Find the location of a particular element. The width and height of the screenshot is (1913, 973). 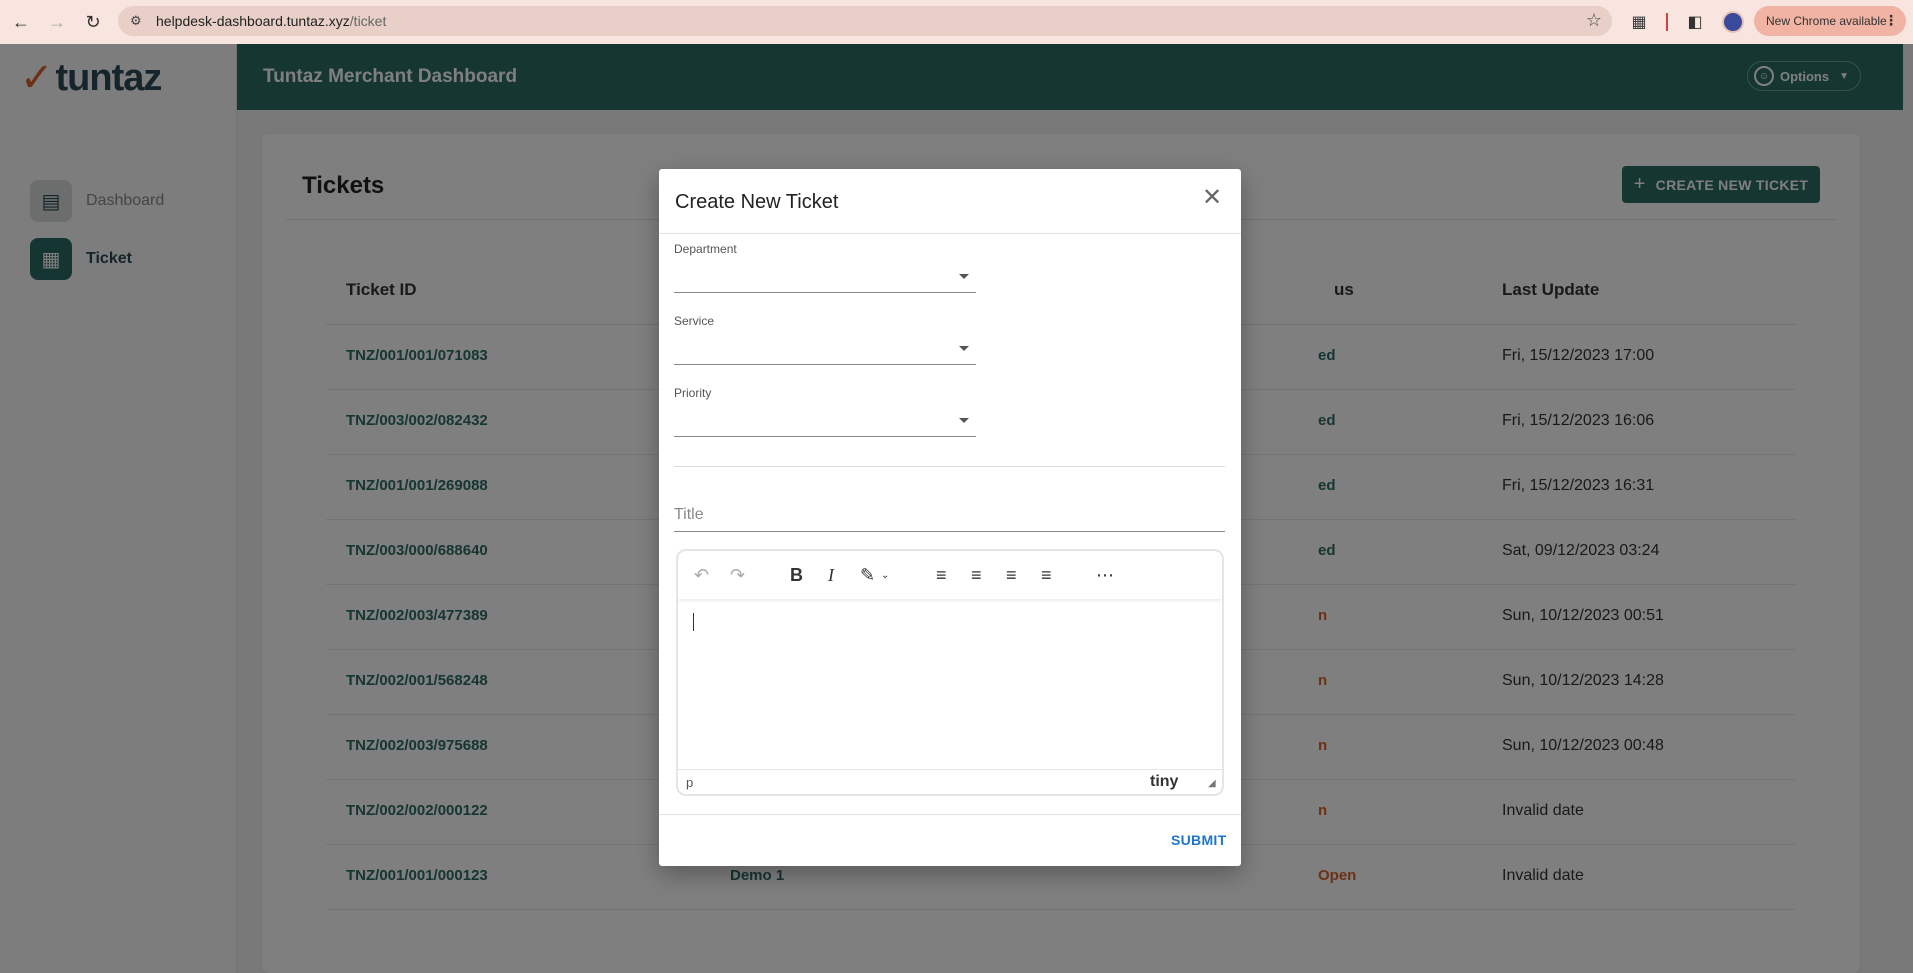

align-center-icon: ≡ is located at coordinates (976, 575).